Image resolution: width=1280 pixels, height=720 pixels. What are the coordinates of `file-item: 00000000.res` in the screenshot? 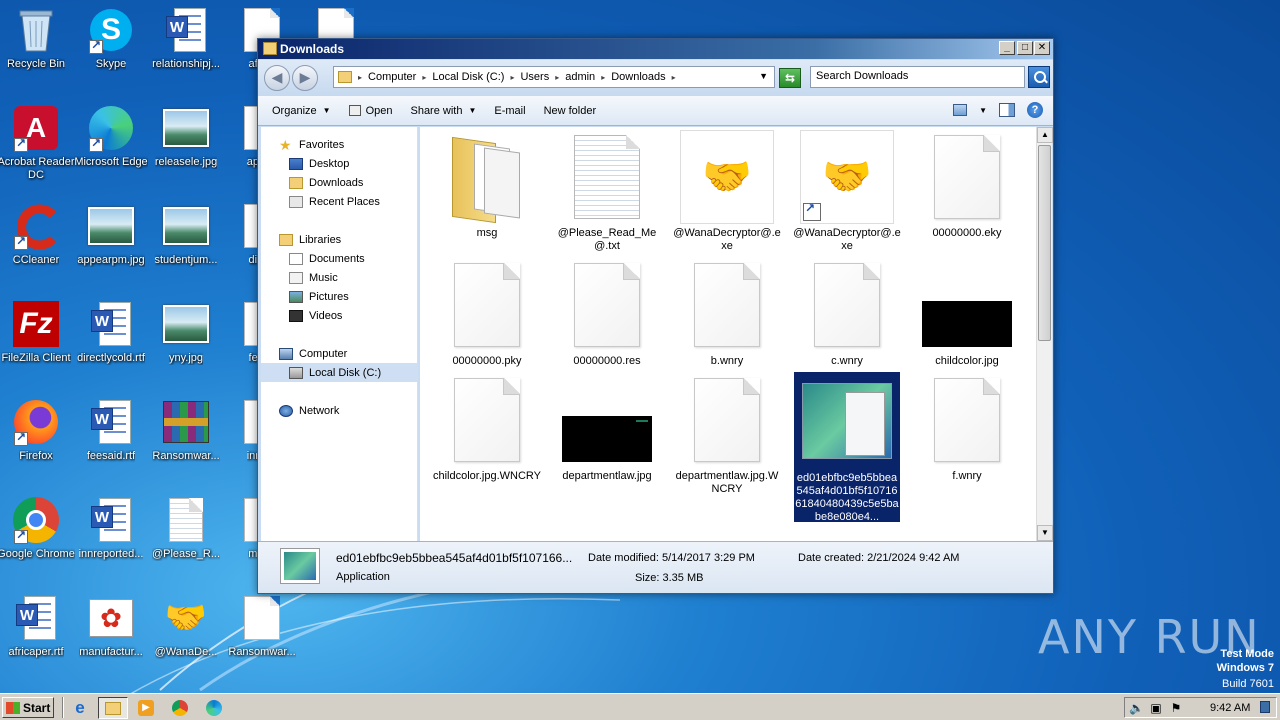 It's located at (607, 312).